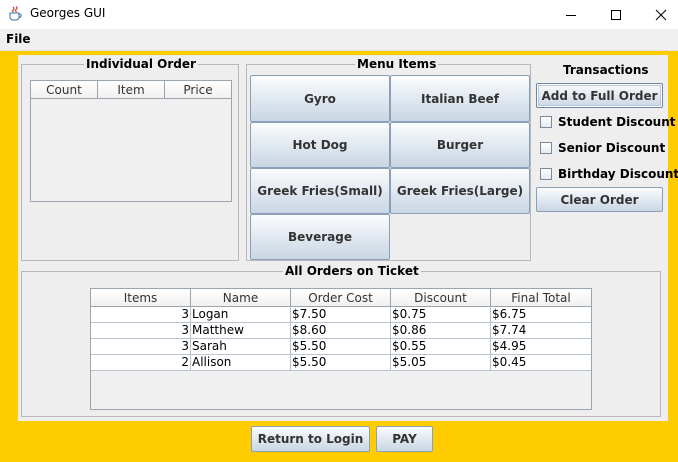  What do you see at coordinates (509, 330) in the screenshot?
I see `cell-final-total: $7.74` at bounding box center [509, 330].